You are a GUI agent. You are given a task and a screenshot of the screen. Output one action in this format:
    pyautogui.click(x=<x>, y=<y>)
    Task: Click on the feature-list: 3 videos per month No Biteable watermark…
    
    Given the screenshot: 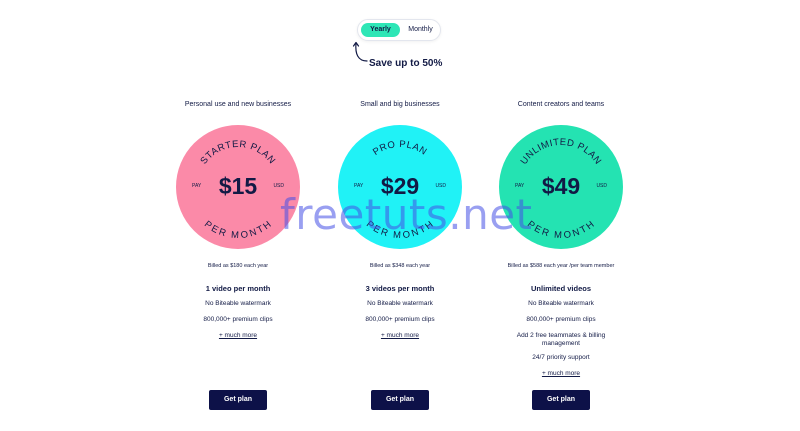 What is the action you would take?
    pyautogui.click(x=400, y=316)
    